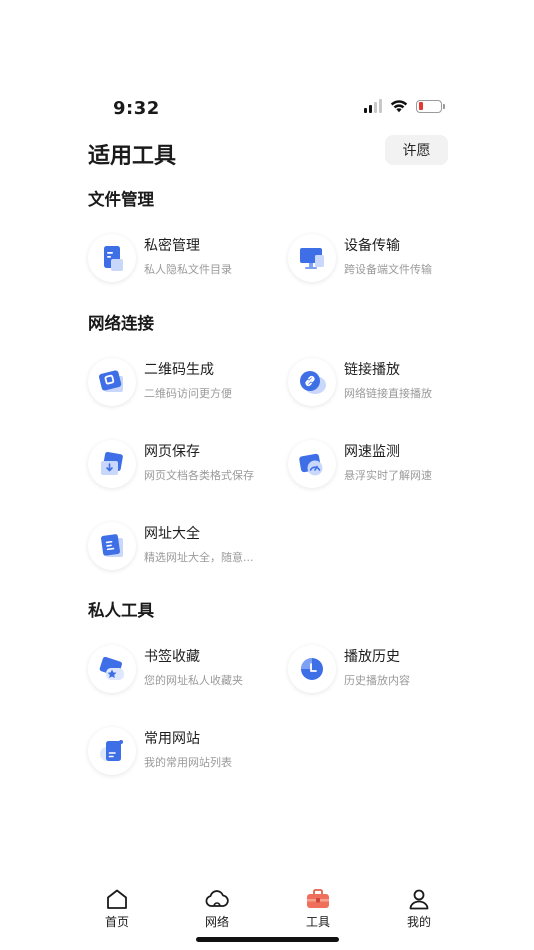 The height and width of the screenshot is (950, 534). Describe the element at coordinates (183, 466) in the screenshot. I see `tool-item-webpage-save: 网页保存 网页文档各类格式保存` at that location.